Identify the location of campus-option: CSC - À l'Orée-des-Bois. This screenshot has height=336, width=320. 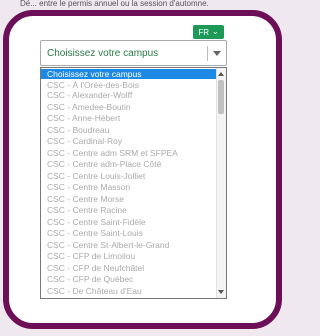
(129, 85).